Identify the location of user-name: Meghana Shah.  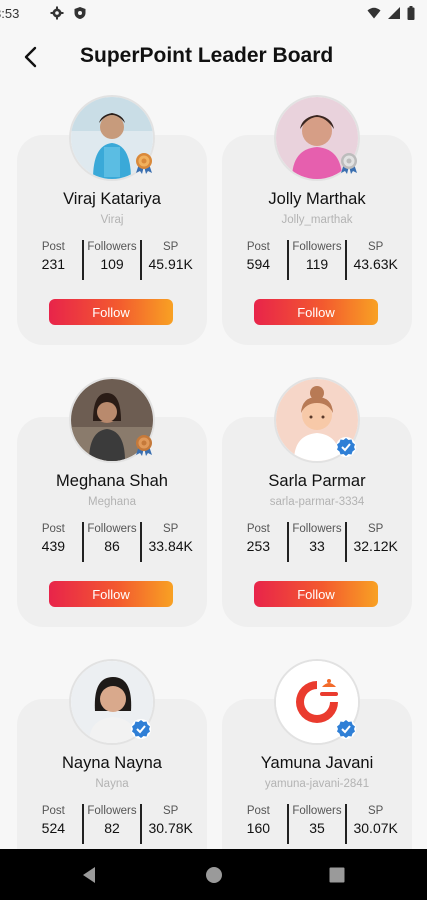
(112, 481).